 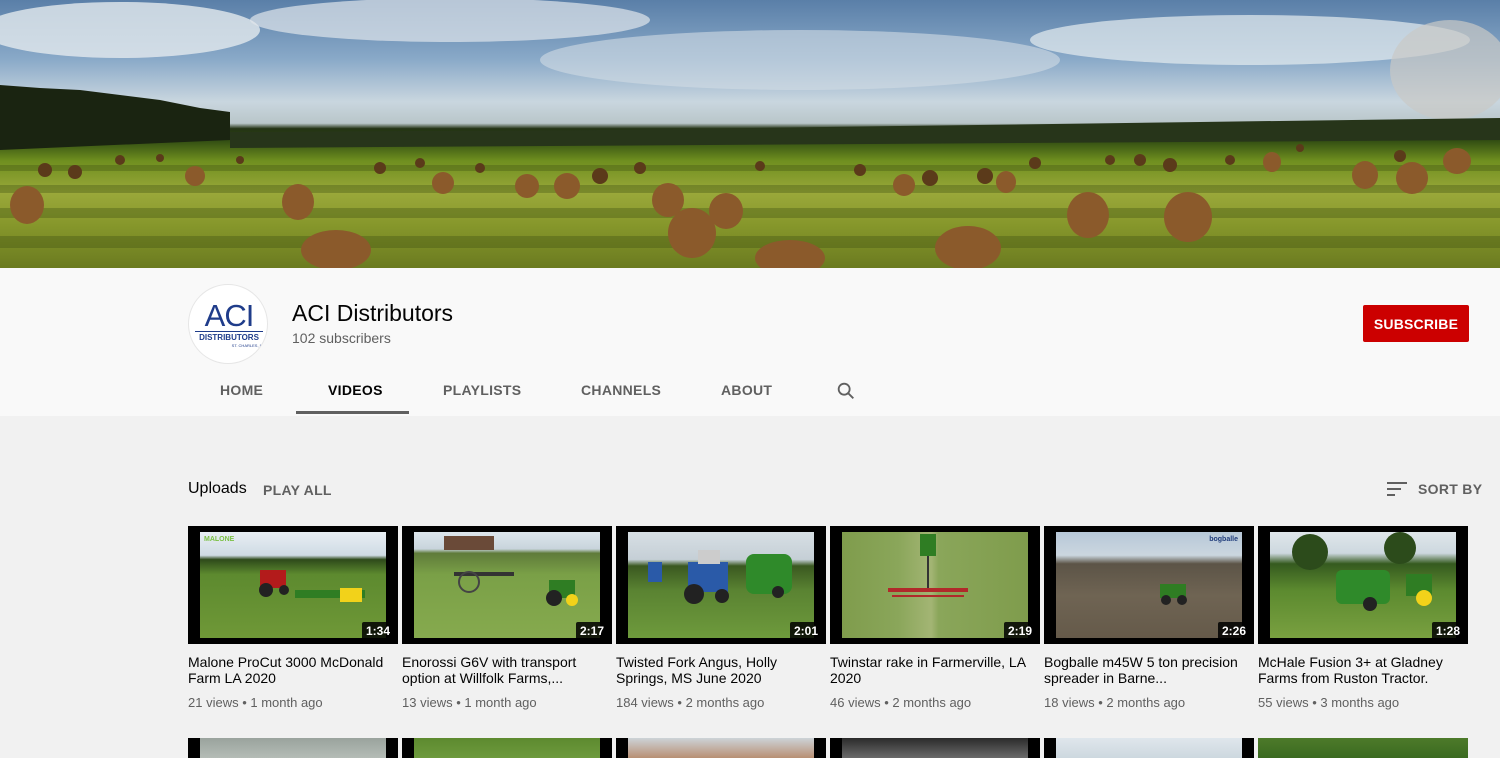 I want to click on video-thumbnail: 2:19, so click(x=935, y=585).